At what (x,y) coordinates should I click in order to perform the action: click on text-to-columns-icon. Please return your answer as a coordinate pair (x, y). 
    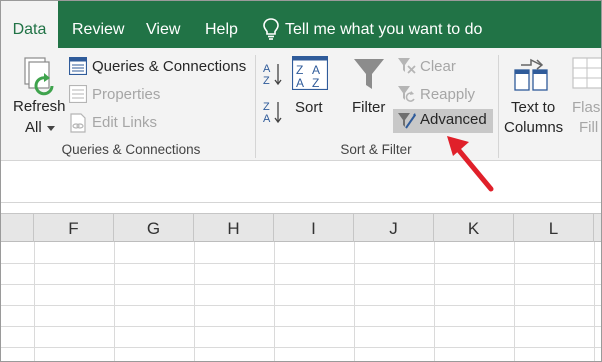
    Looking at the image, I should click on (531, 74).